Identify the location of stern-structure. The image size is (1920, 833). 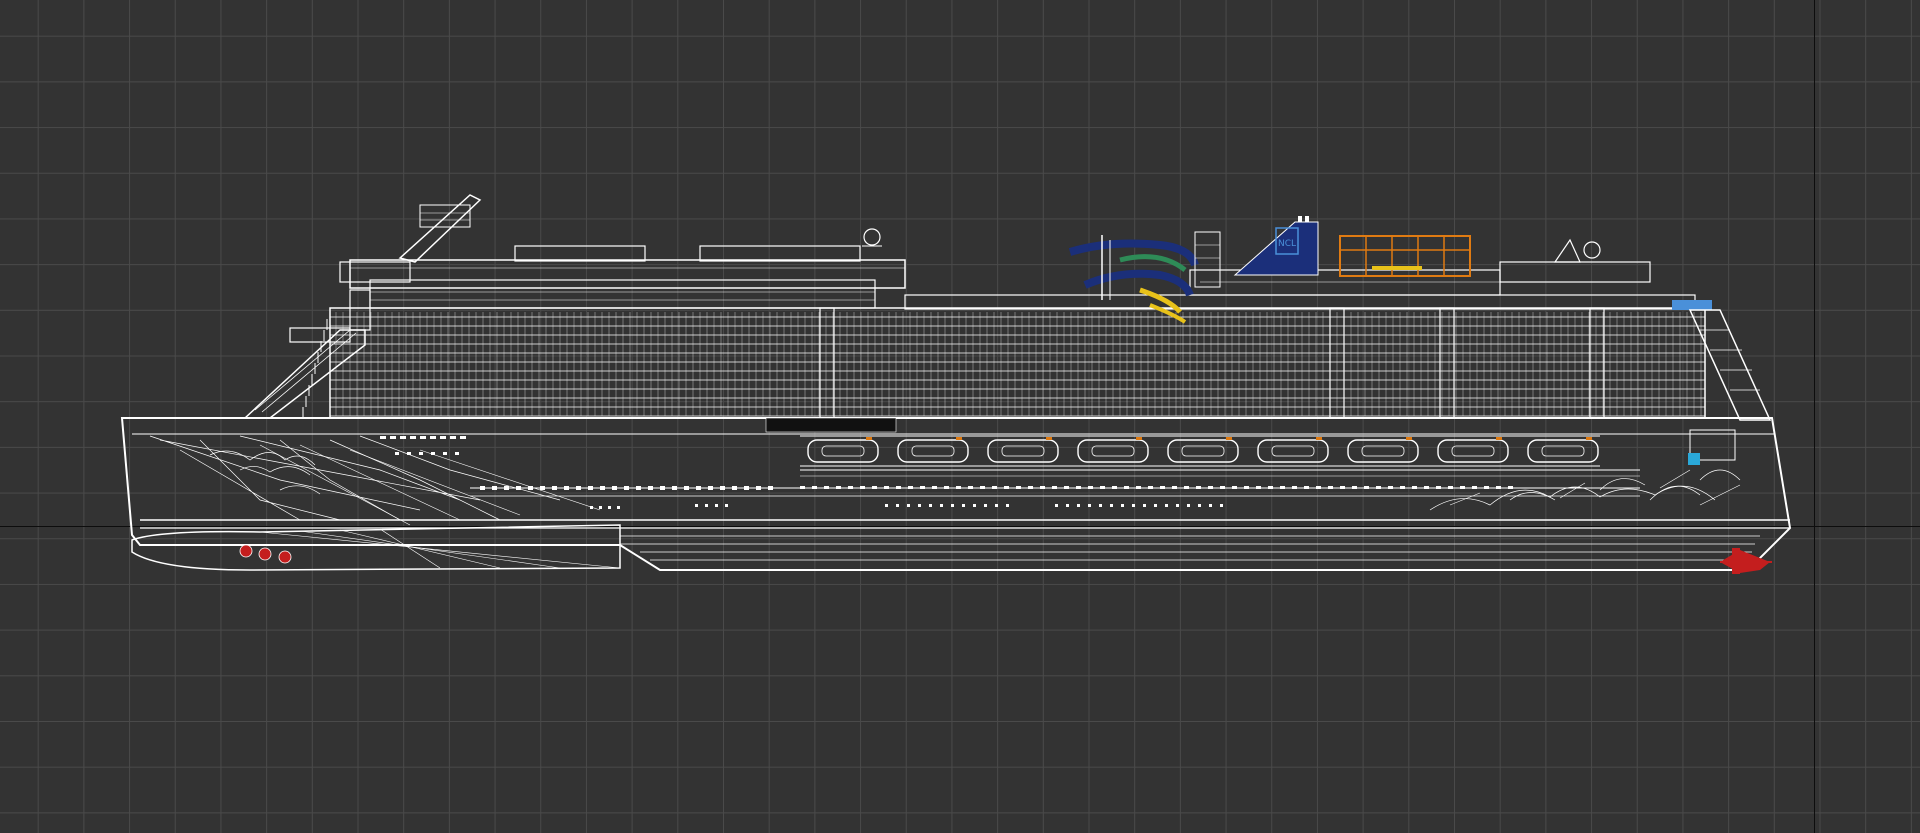
(1730, 387).